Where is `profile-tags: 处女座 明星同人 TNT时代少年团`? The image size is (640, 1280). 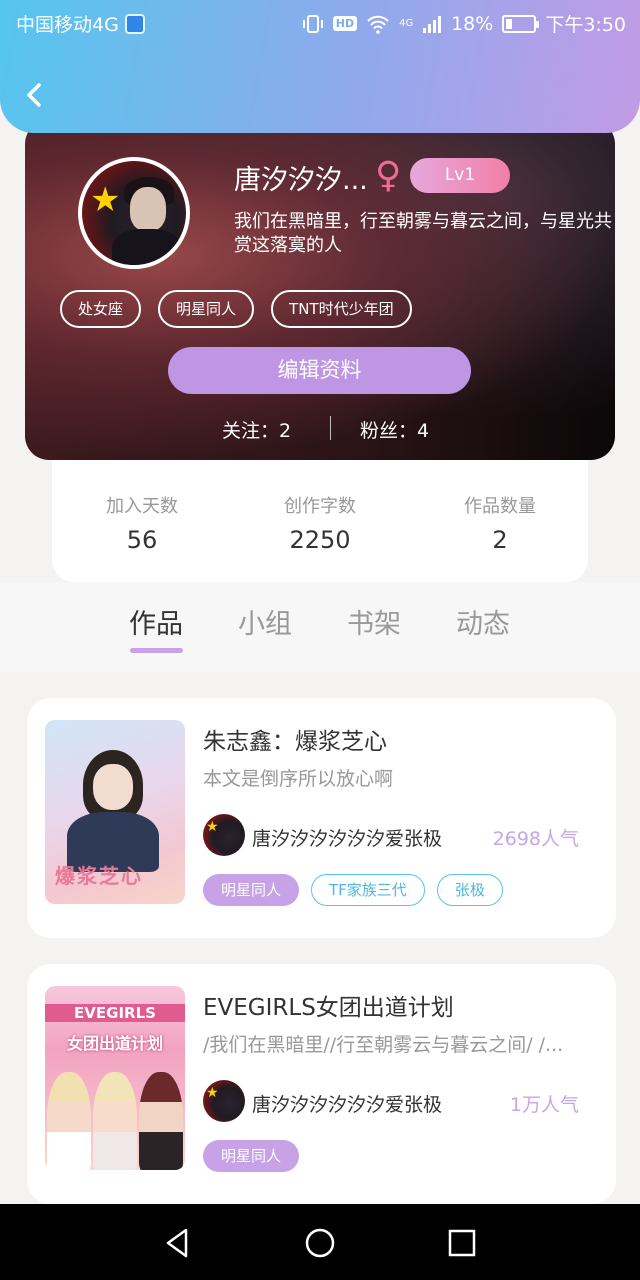 profile-tags: 处女座 明星同人 TNT时代少年团 is located at coordinates (236, 309).